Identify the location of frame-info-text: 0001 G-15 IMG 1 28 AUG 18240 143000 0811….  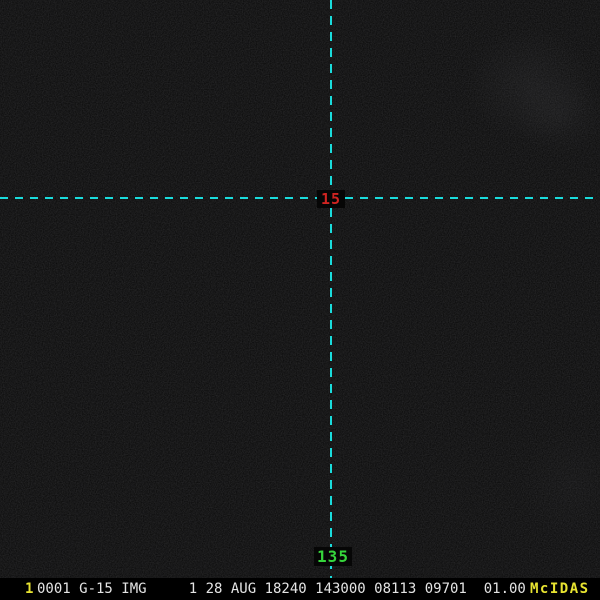
(281, 589).